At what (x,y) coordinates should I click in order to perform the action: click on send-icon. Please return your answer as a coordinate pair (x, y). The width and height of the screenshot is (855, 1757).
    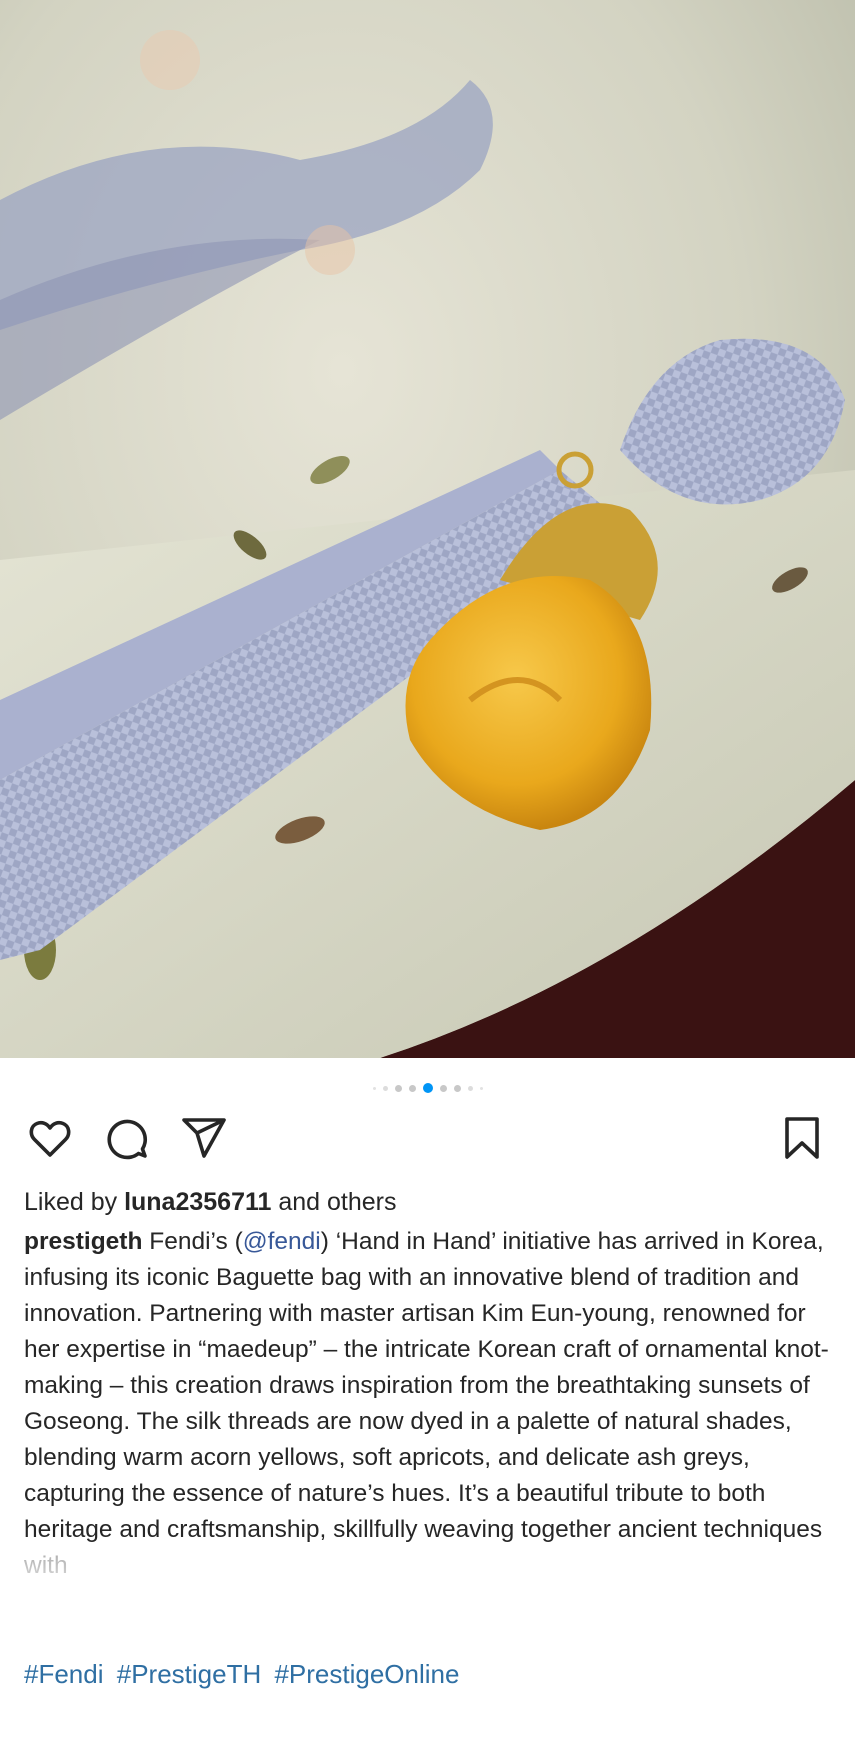
    Looking at the image, I should click on (204, 1138).